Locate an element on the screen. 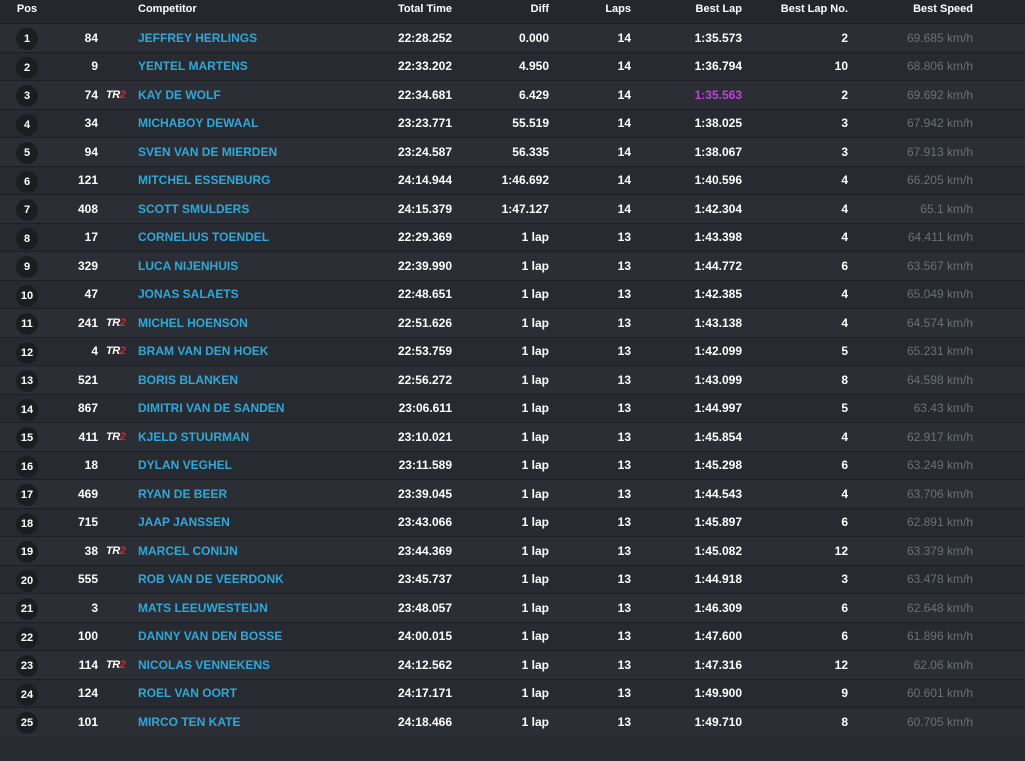 The width and height of the screenshot is (1025, 761). competitor-name-link: MIRCO TEN KATE is located at coordinates (258, 722).